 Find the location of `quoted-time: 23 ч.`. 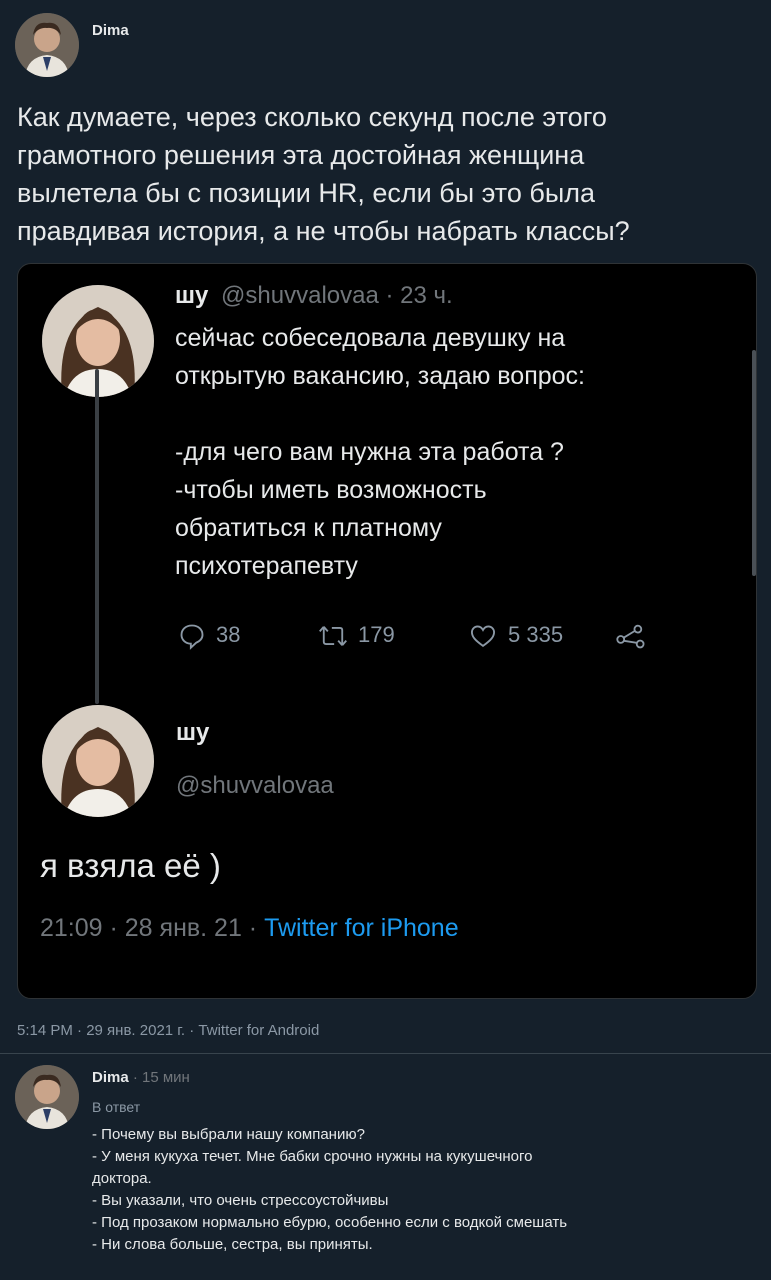

quoted-time: 23 ч. is located at coordinates (426, 295).